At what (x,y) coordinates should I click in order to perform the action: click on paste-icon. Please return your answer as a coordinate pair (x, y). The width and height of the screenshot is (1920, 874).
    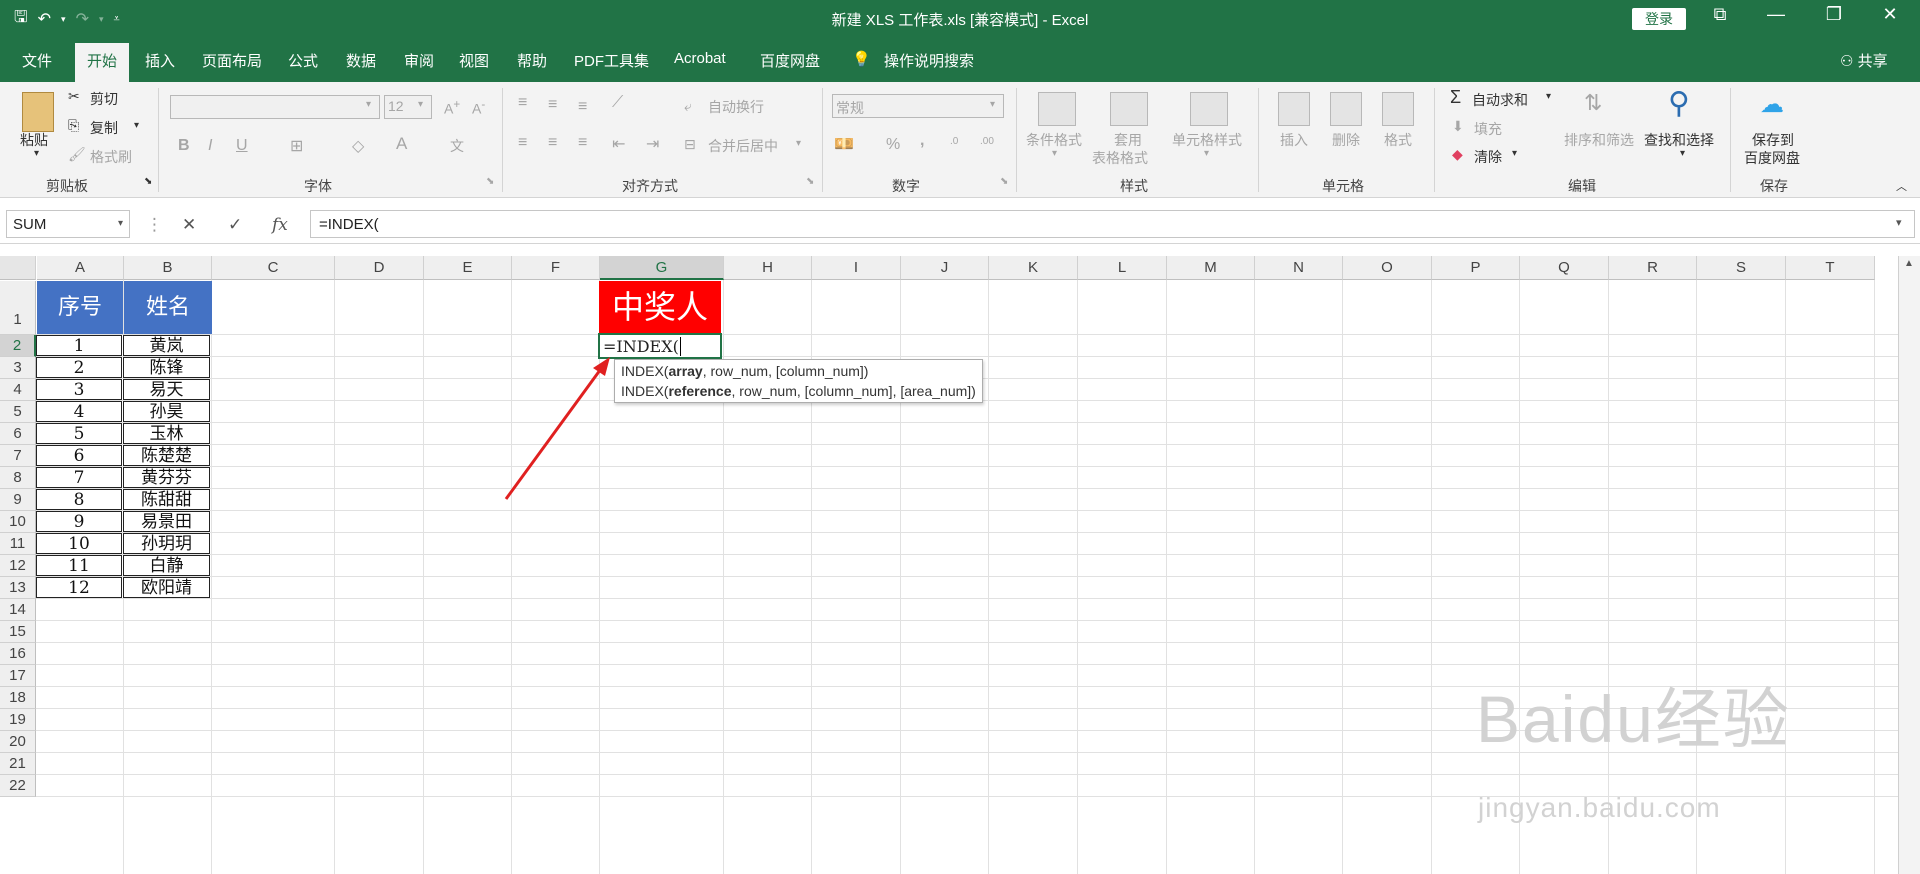
    Looking at the image, I should click on (38, 112).